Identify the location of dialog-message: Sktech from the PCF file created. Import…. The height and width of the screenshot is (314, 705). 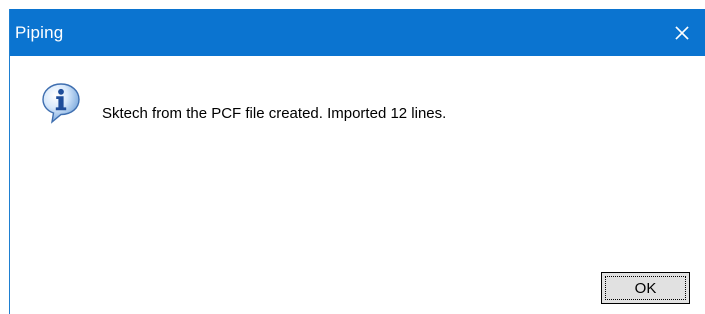
(274, 113).